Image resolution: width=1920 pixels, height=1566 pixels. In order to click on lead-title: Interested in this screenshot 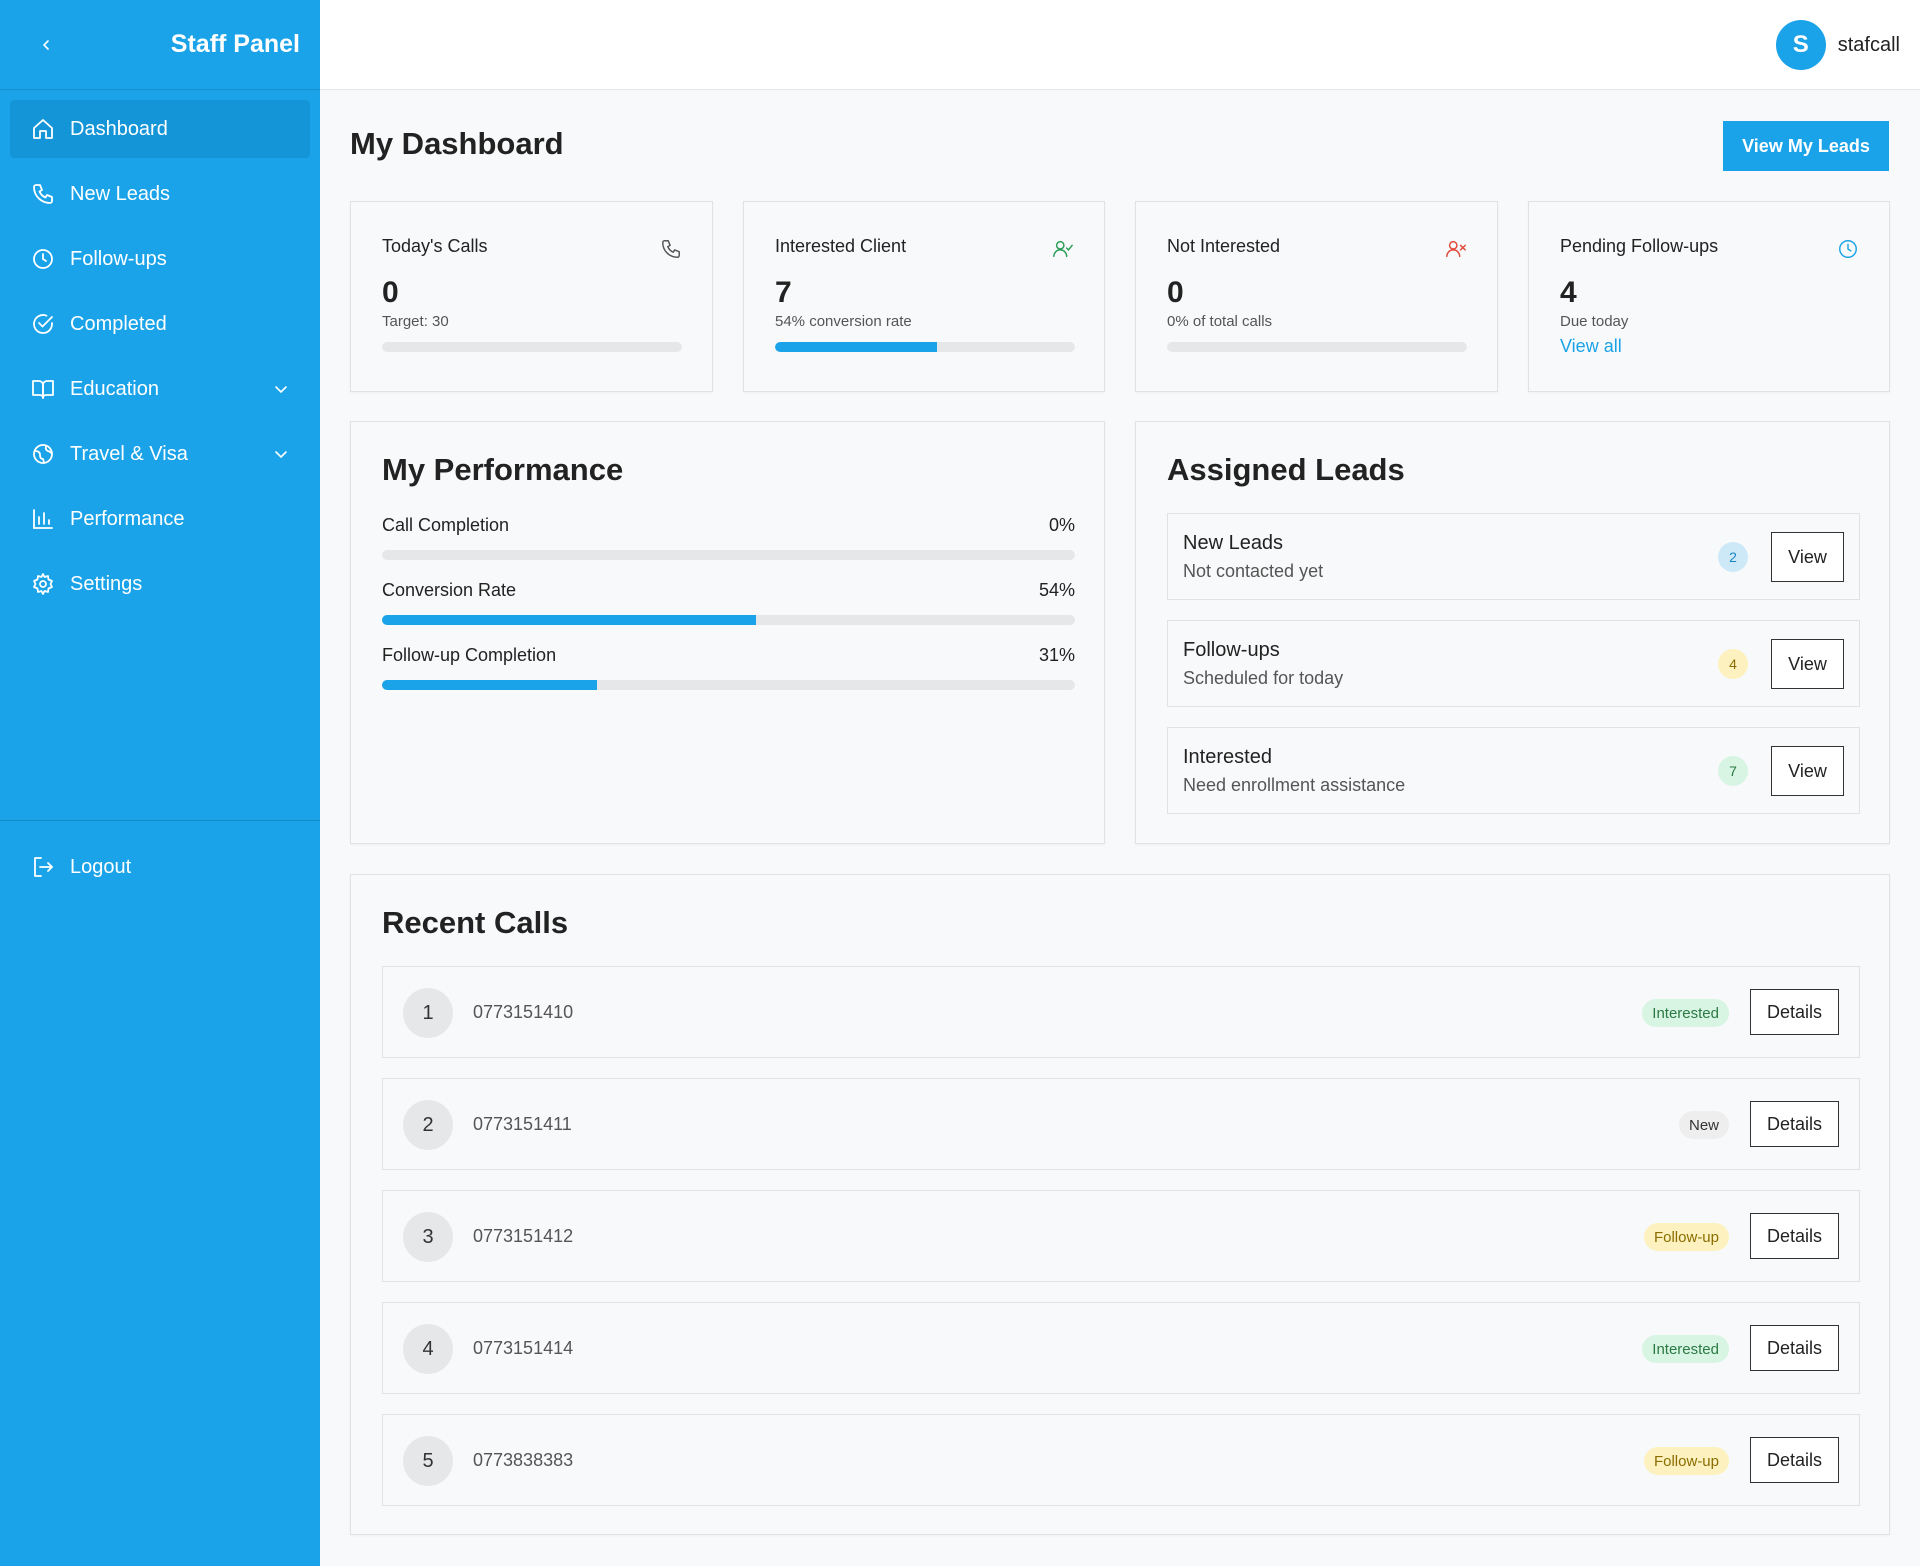, I will do `click(1227, 757)`.